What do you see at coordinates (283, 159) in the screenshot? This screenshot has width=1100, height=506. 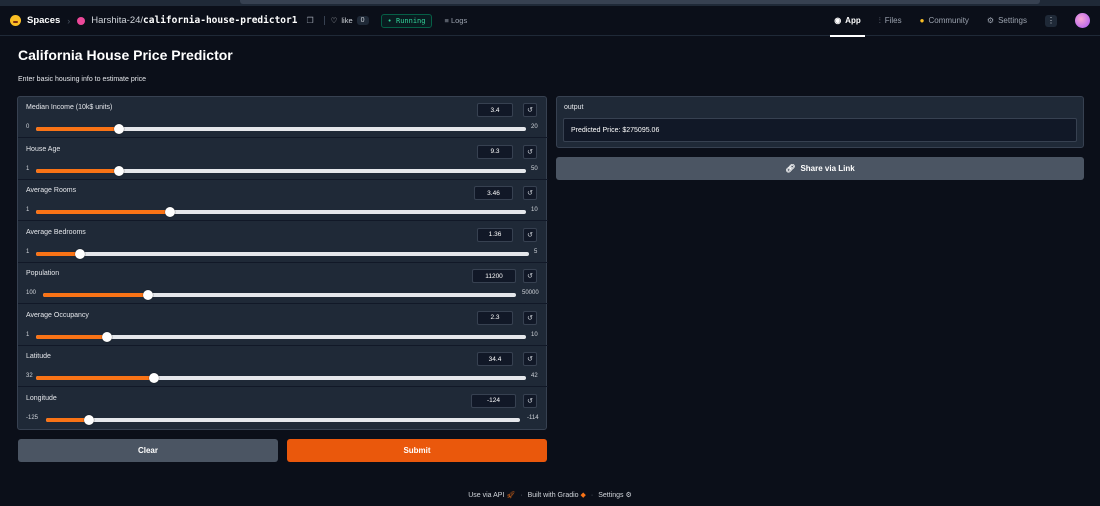 I see `slider-row: House Age 9.3 ↺ 1 50` at bounding box center [283, 159].